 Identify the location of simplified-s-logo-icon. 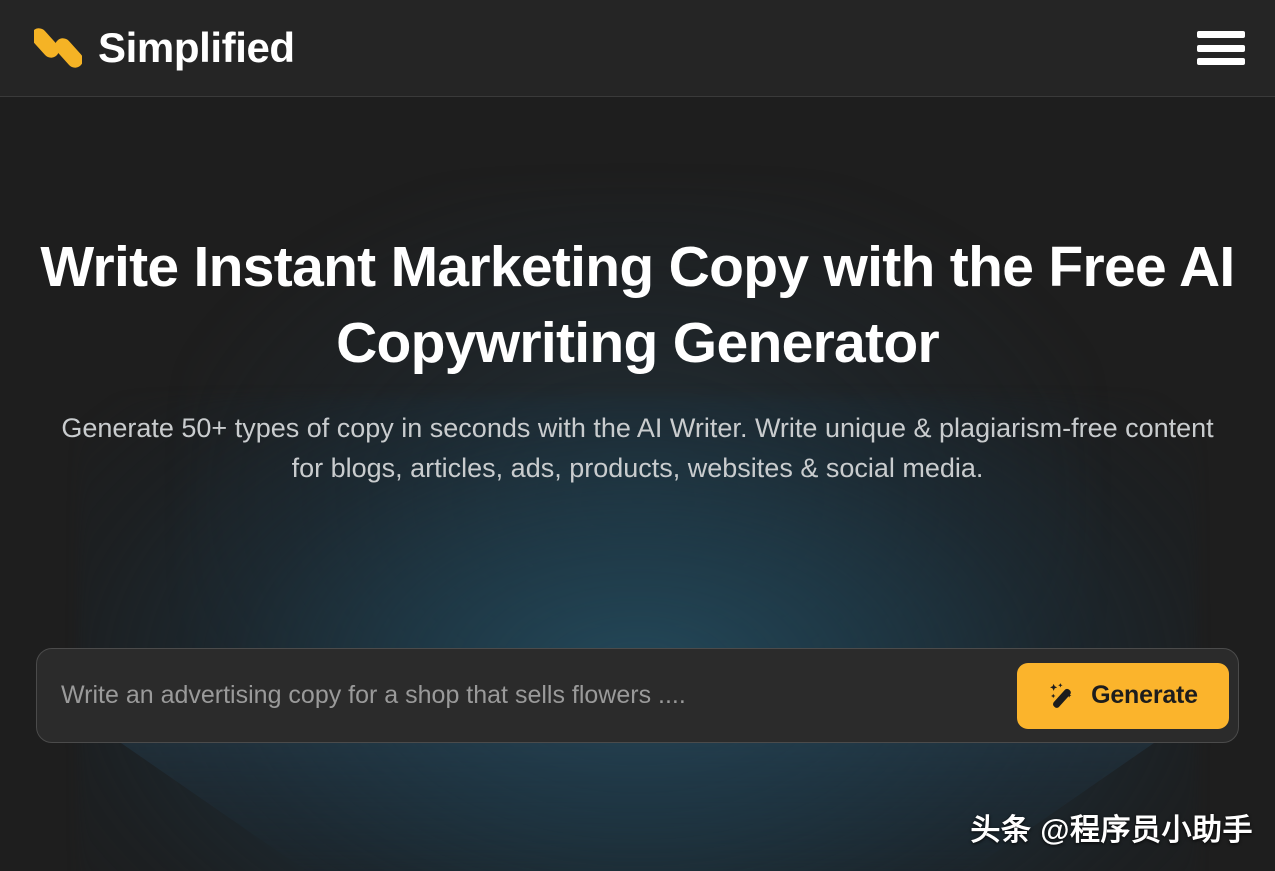
(58, 48).